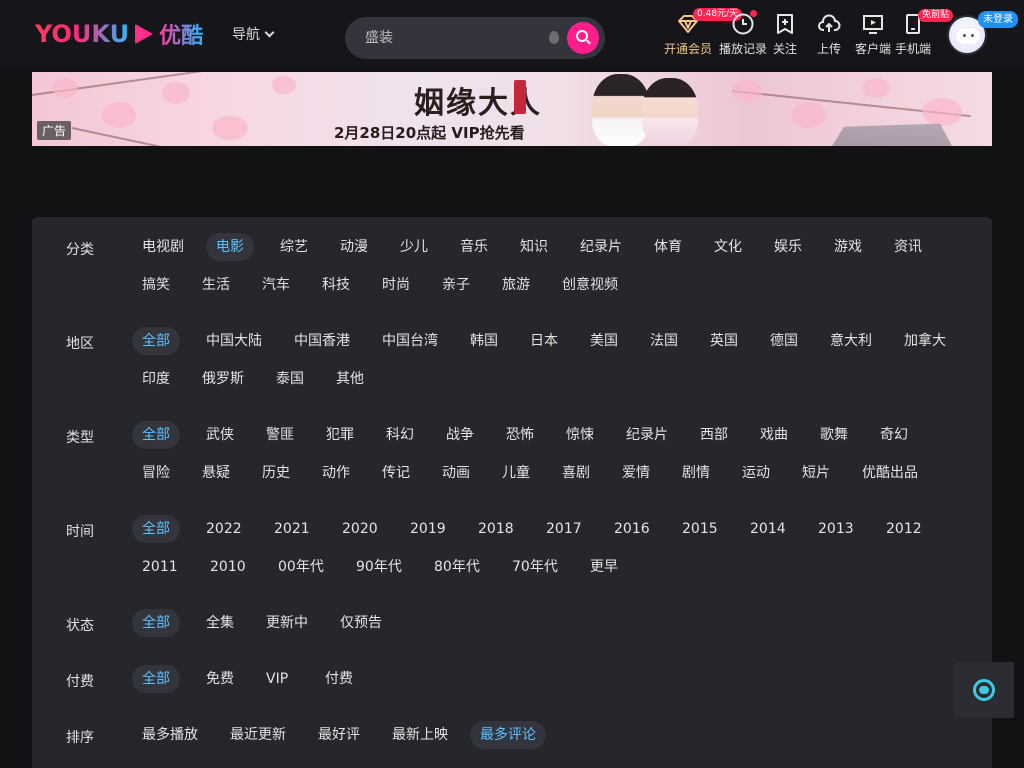 The height and width of the screenshot is (768, 1024). I want to click on filter-option: 儿童, so click(516, 473).